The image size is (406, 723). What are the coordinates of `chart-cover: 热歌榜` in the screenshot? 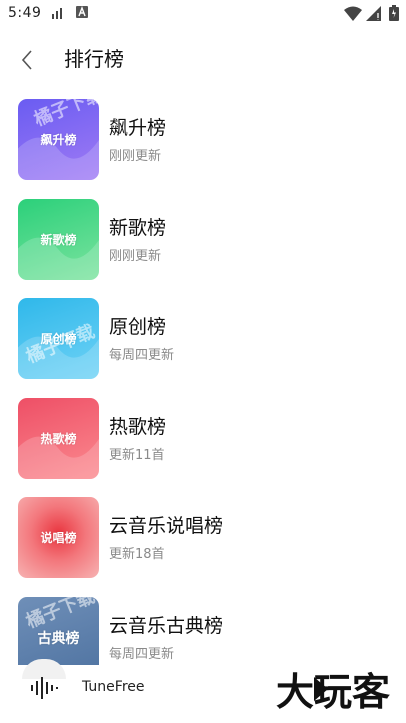 It's located at (58, 438).